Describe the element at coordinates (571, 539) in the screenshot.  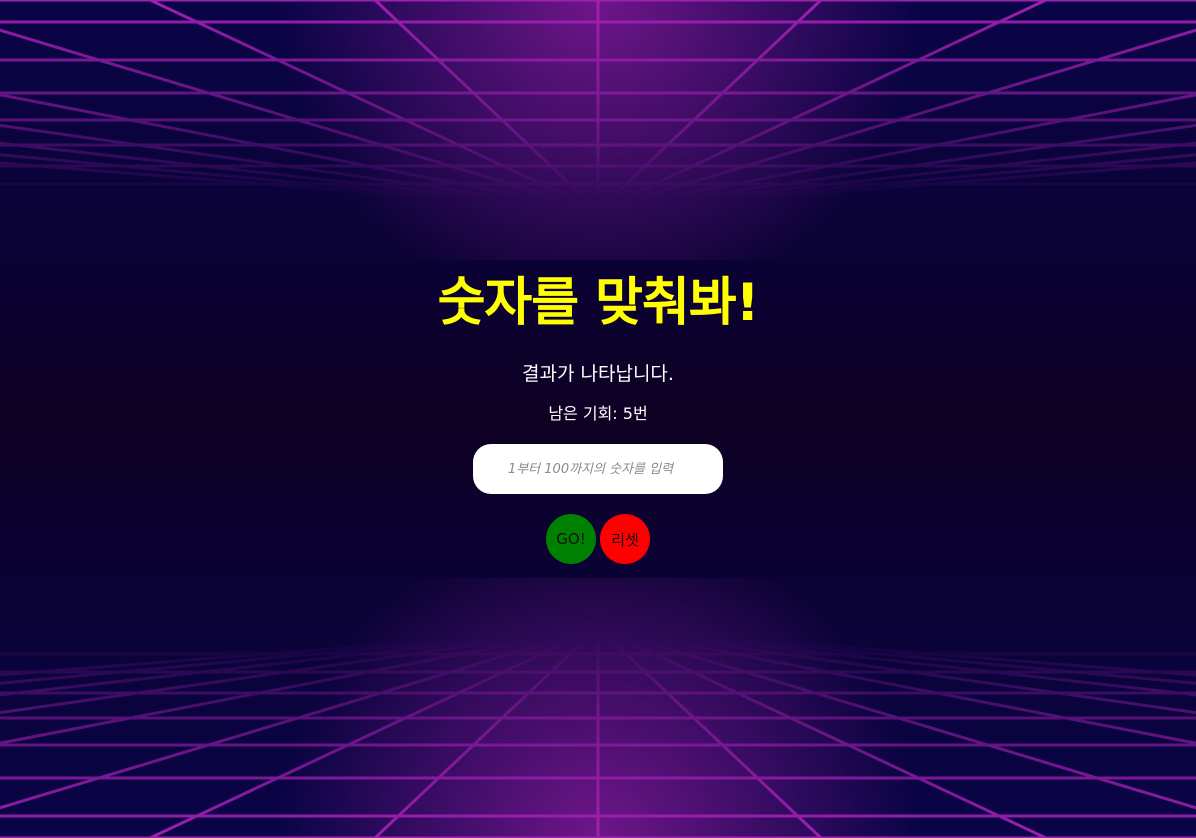
I see `go-button: GO!` at that location.